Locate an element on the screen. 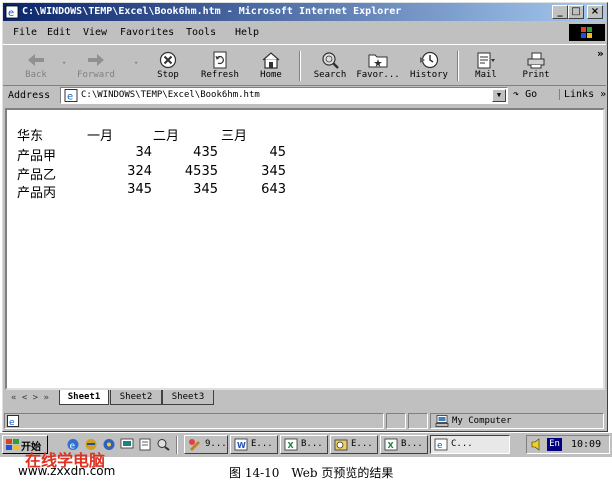 Image resolution: width=612 pixels, height=484 pixels. mail-icon is located at coordinates (486, 60).